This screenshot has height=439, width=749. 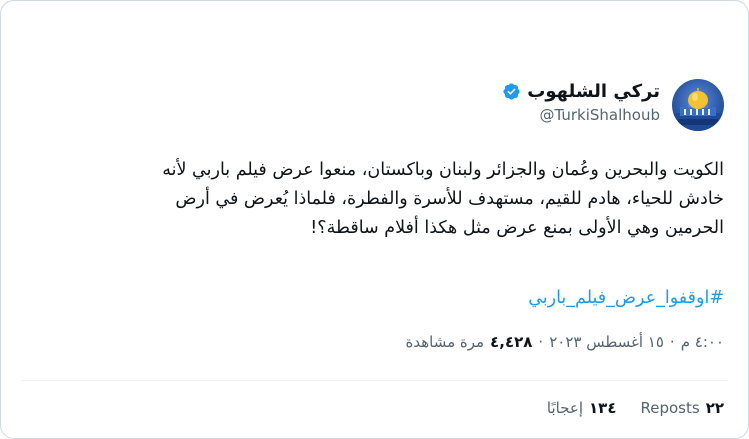 I want to click on author-display-name: تركي الشلهوب, so click(x=593, y=91).